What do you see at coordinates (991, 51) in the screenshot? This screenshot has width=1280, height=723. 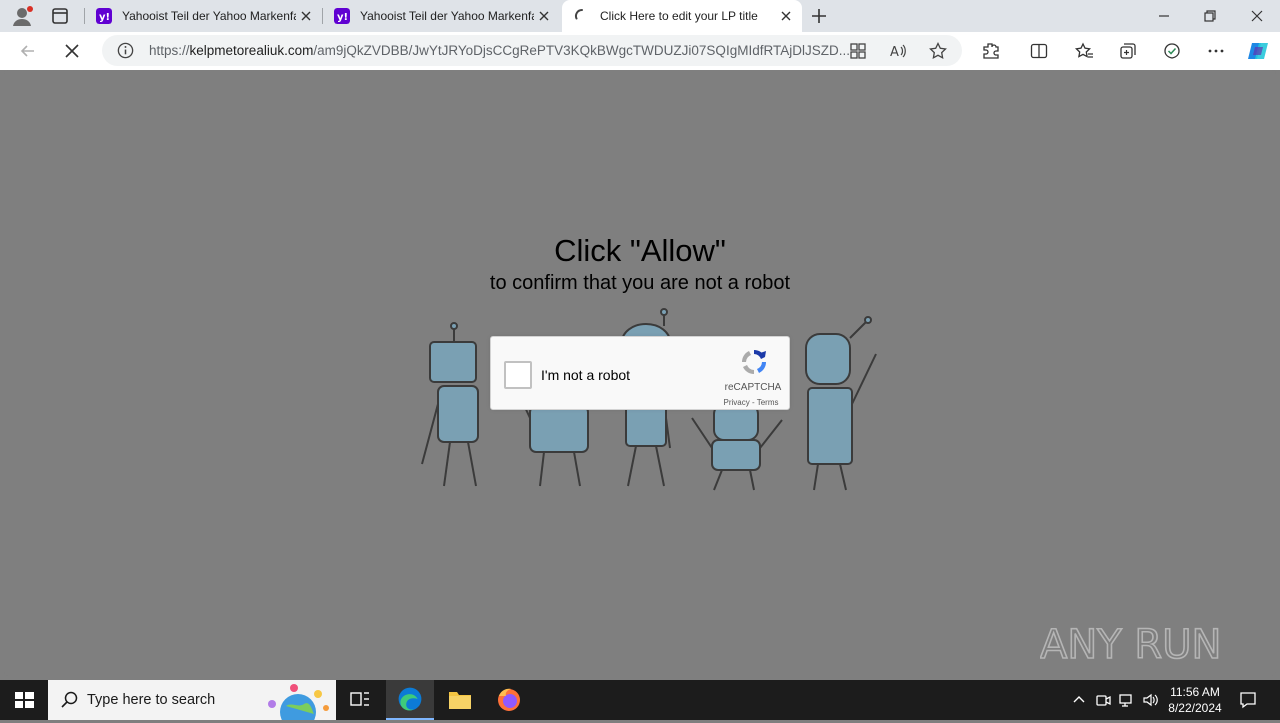 I see `extensions-icon` at bounding box center [991, 51].